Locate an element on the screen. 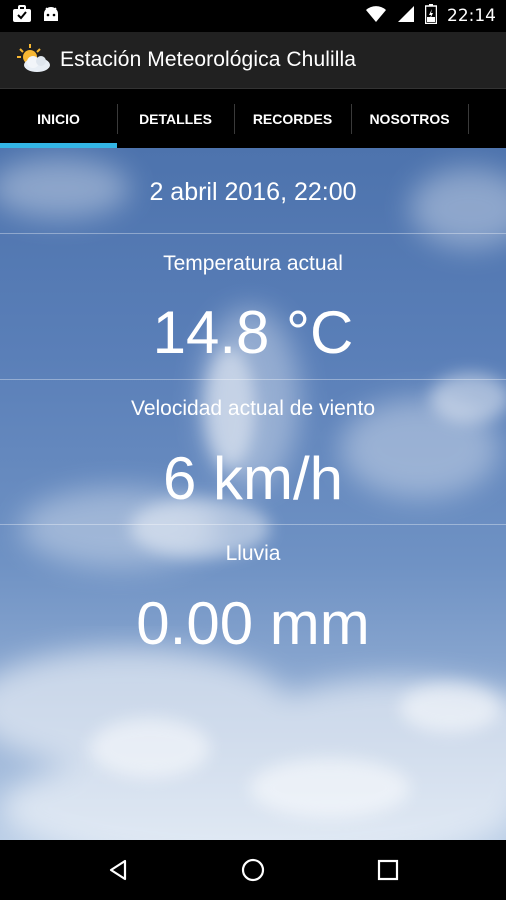  app-bar: Estación Meteorológica Chulilla is located at coordinates (253, 60).